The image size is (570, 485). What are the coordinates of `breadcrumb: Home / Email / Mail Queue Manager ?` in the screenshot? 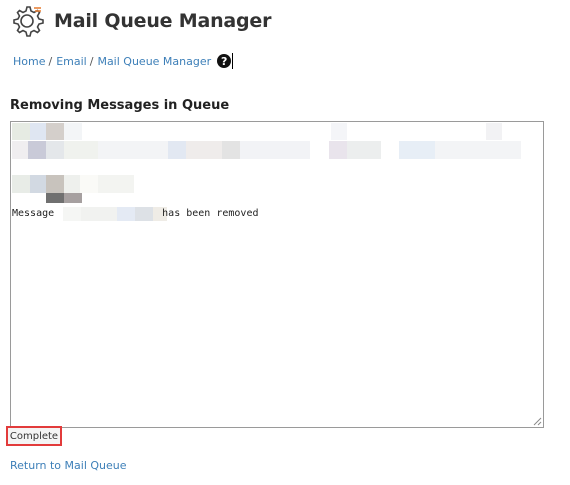 It's located at (123, 61).